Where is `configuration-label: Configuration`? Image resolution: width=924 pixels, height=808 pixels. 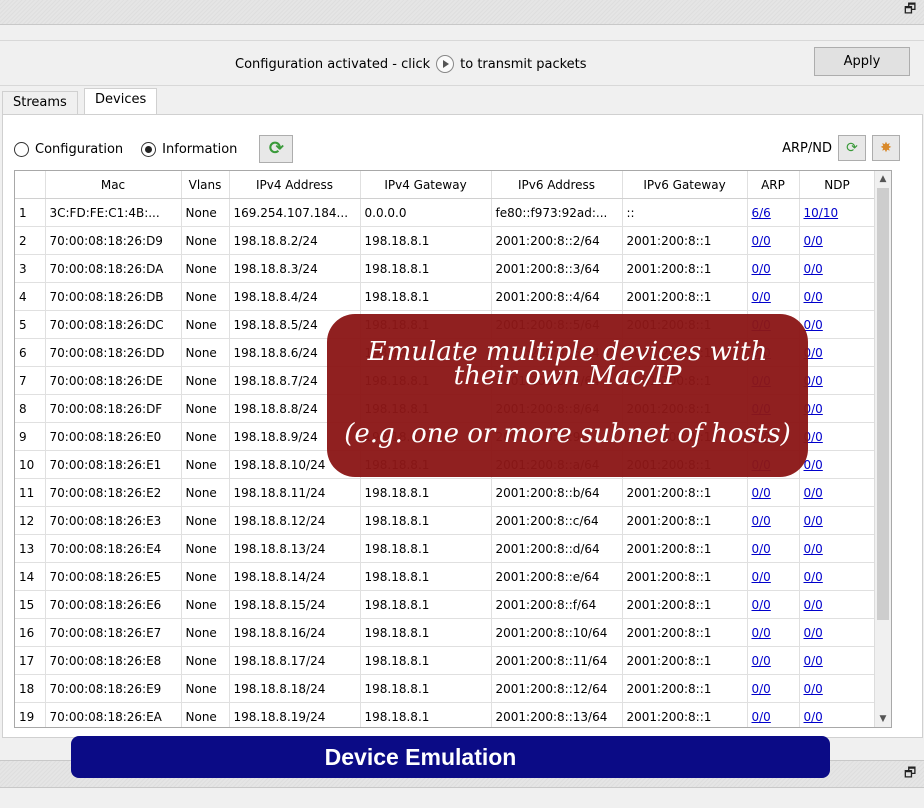 configuration-label: Configuration is located at coordinates (79, 149).